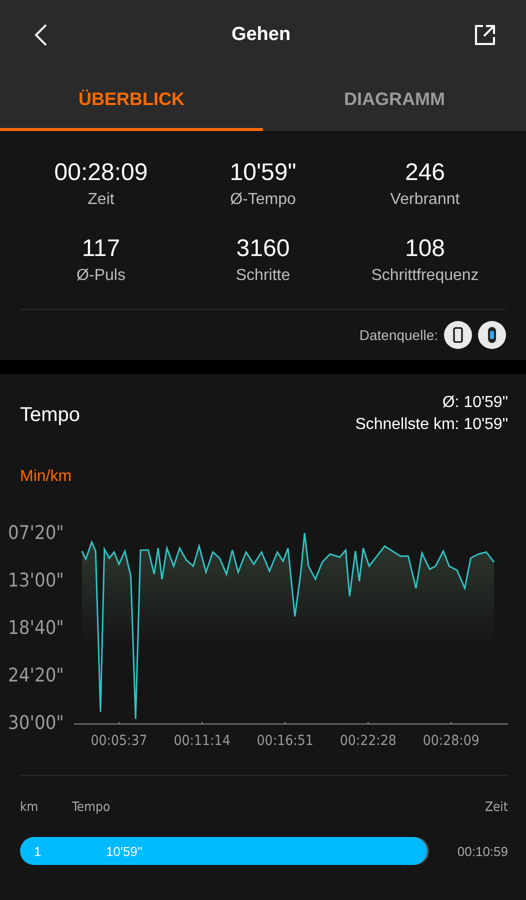  I want to click on lap-km: 1, so click(37, 851).